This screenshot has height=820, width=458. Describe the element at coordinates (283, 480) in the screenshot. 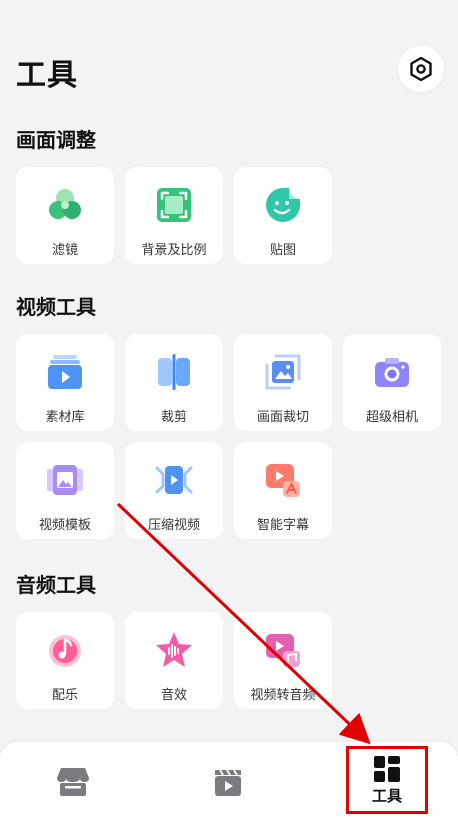

I see `smart-subtitle-icon` at that location.